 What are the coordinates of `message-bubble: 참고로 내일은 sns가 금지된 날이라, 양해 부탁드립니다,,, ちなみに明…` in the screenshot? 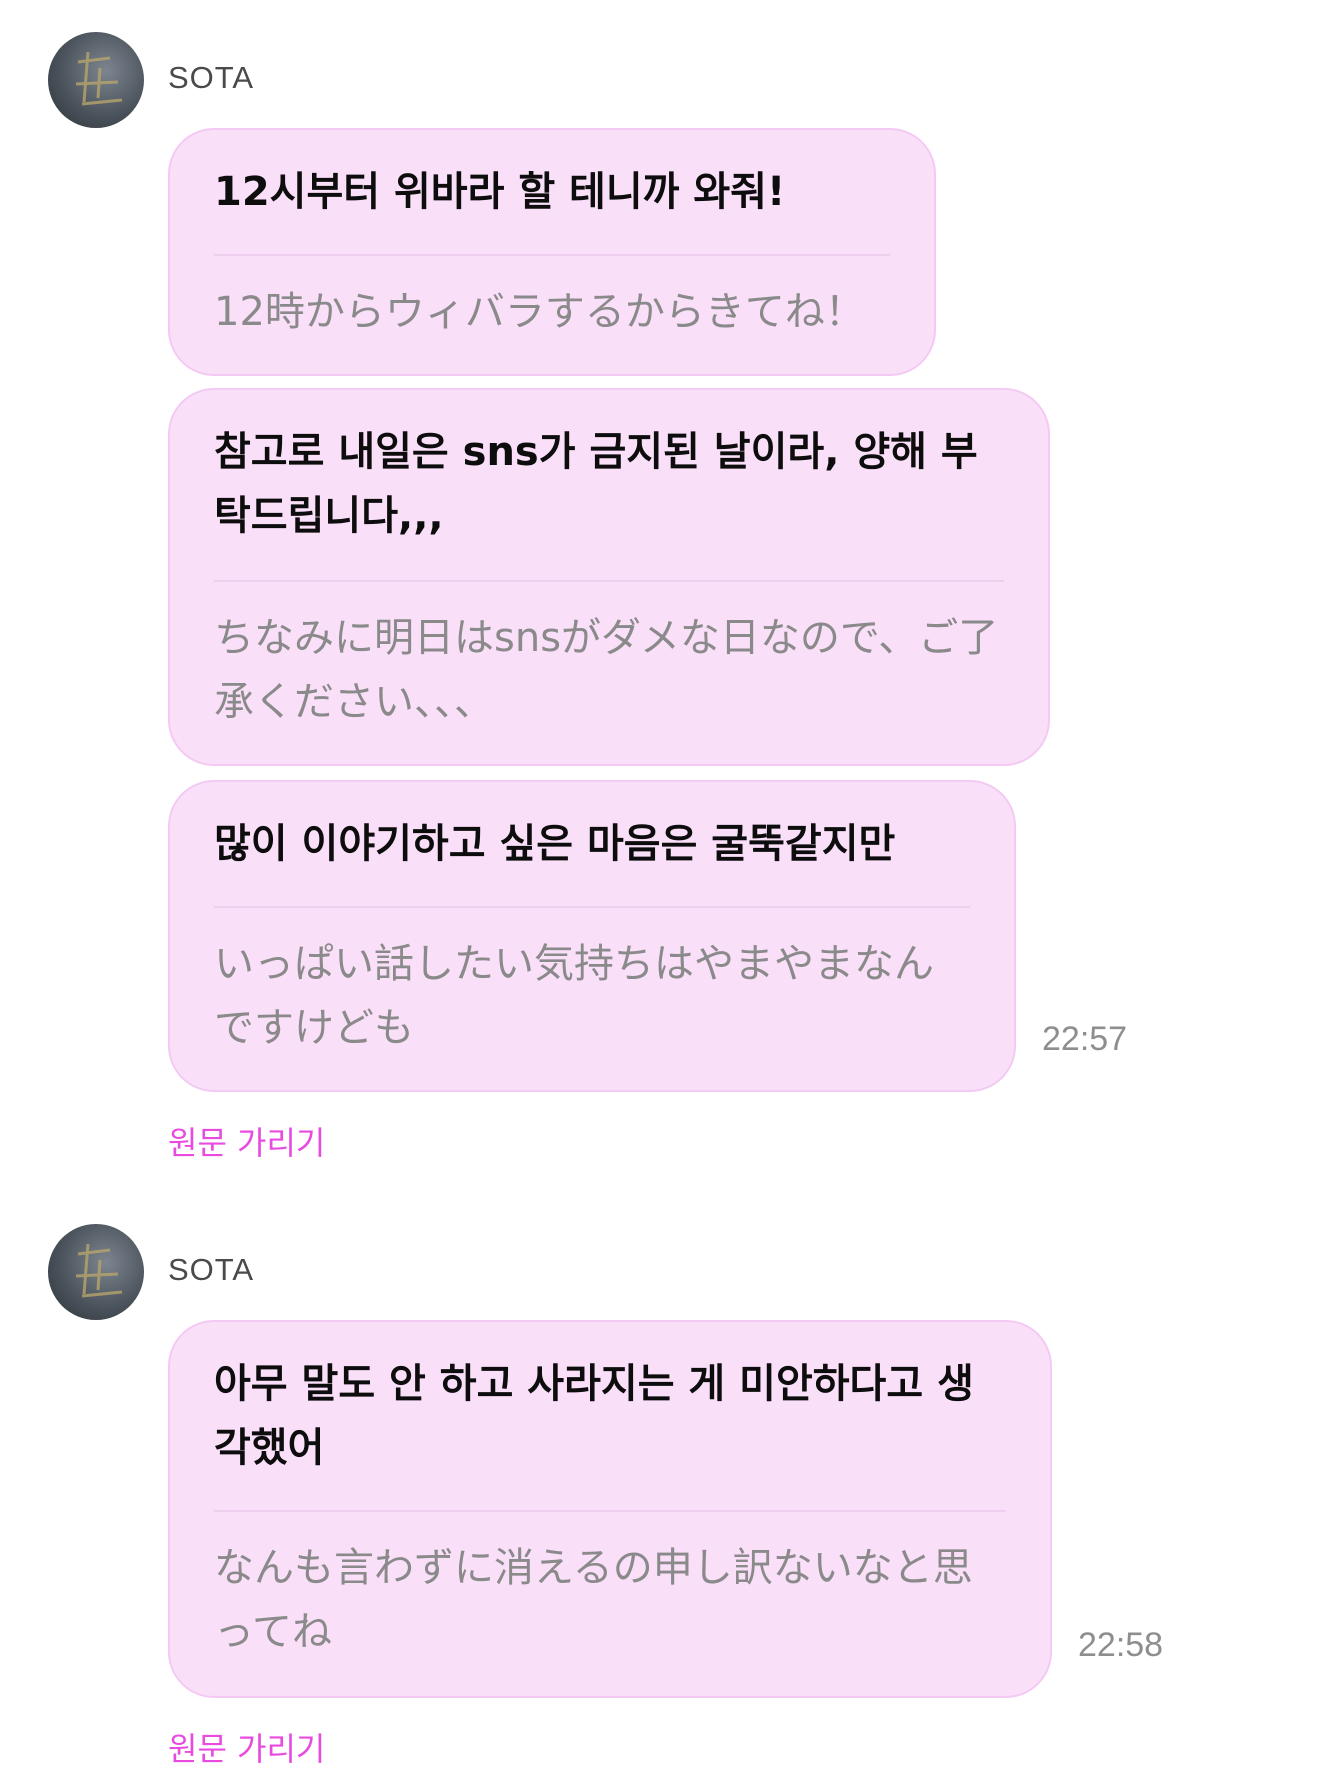 It's located at (609, 577).